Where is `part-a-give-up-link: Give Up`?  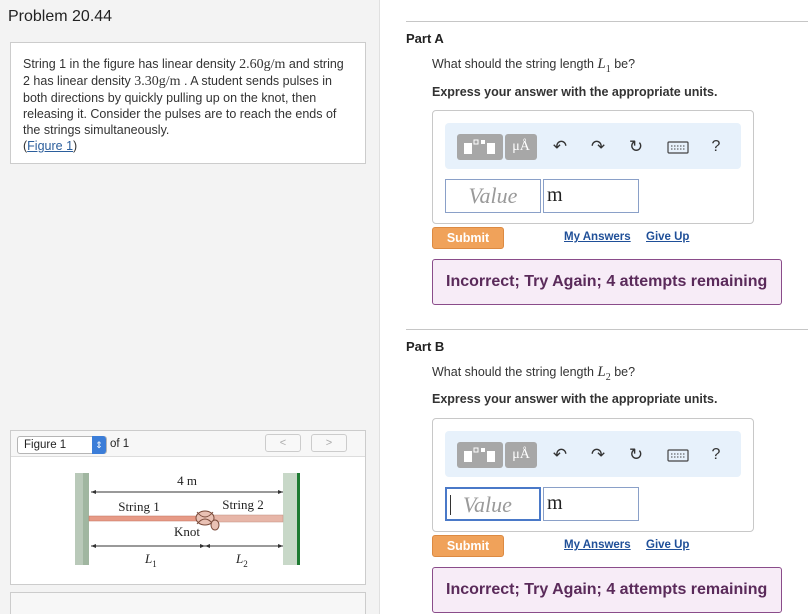 part-a-give-up-link: Give Up is located at coordinates (667, 237).